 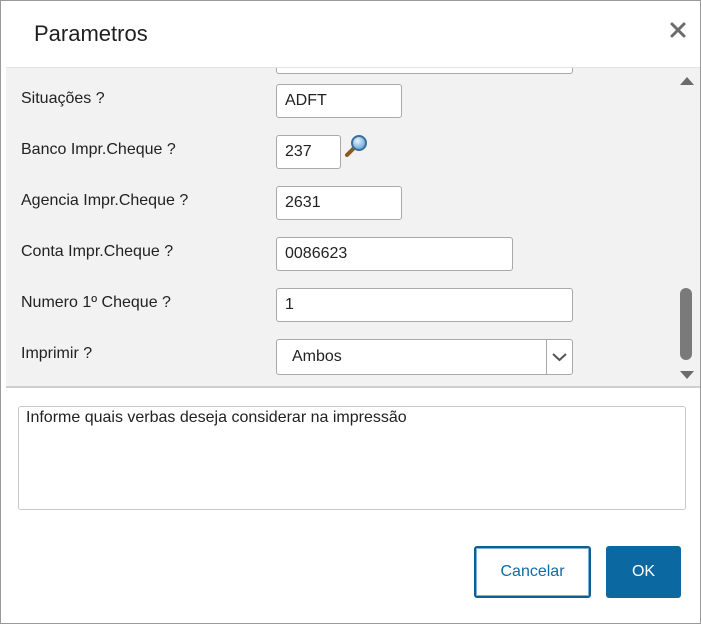 I want to click on scroll-up-arrow-icon, so click(x=687, y=81).